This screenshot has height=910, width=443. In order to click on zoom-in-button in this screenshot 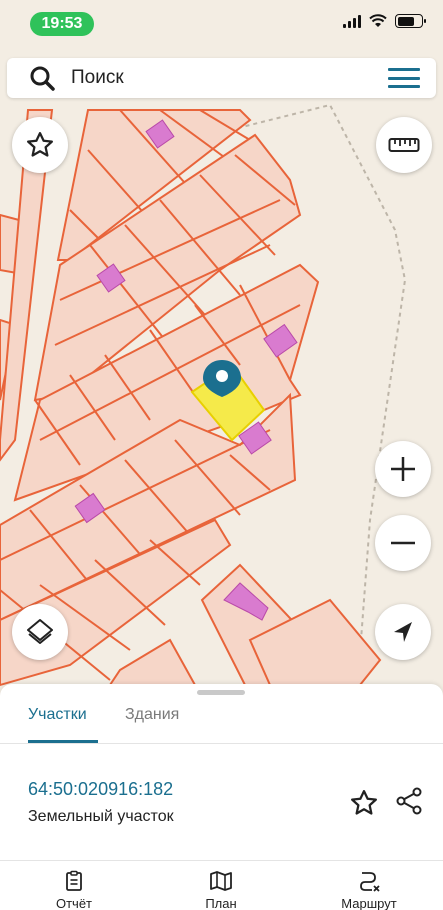, I will do `click(403, 469)`.